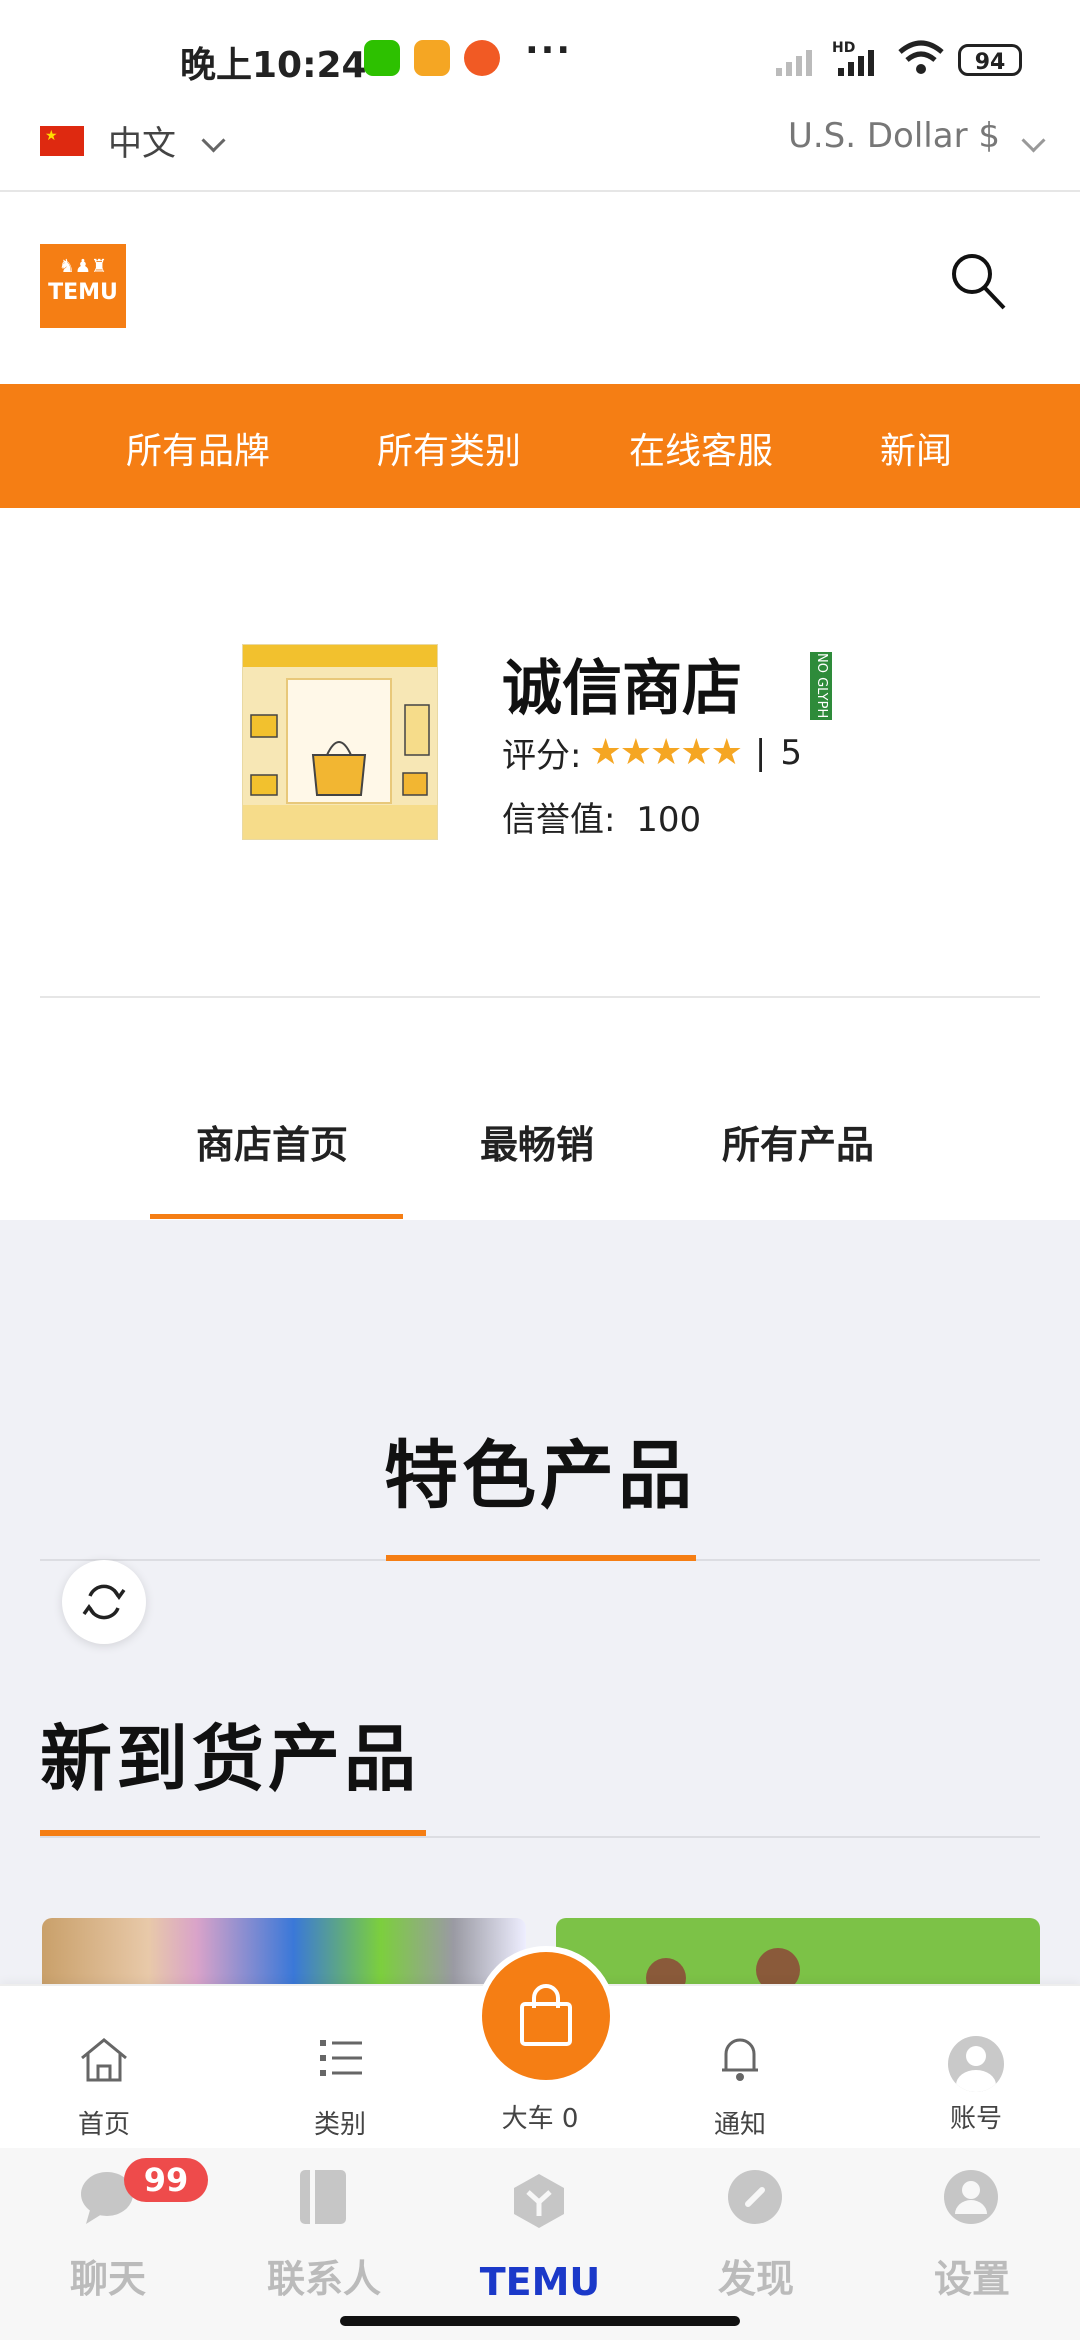 The width and height of the screenshot is (1080, 2340). I want to click on china-flag-icon: ★, so click(62, 141).